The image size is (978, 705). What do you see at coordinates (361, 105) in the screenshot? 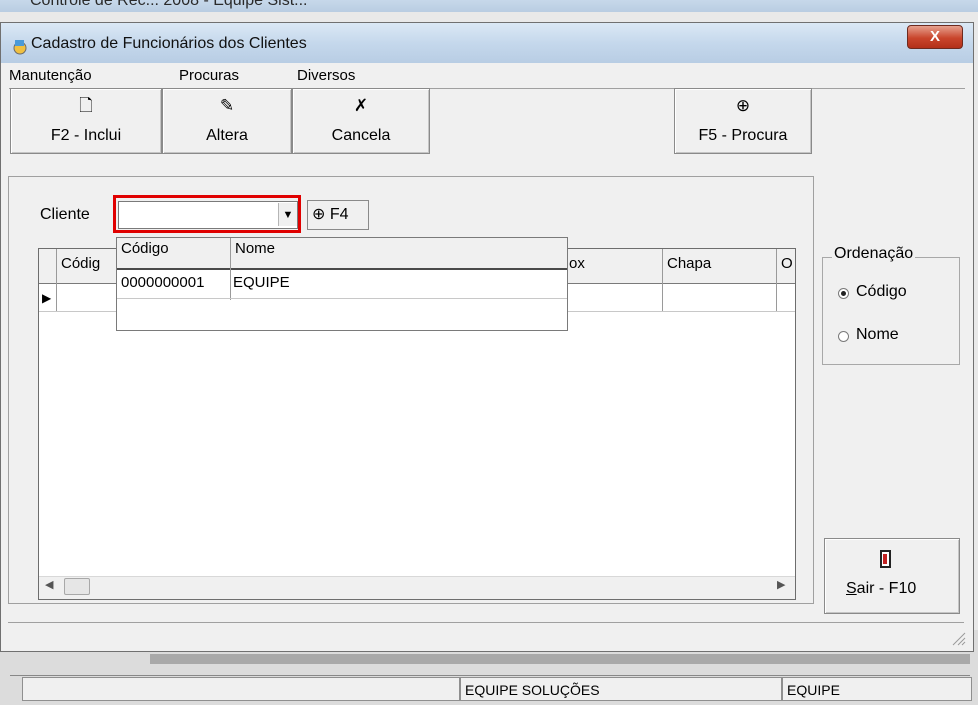
I see `cancel-icon: ✗` at bounding box center [361, 105].